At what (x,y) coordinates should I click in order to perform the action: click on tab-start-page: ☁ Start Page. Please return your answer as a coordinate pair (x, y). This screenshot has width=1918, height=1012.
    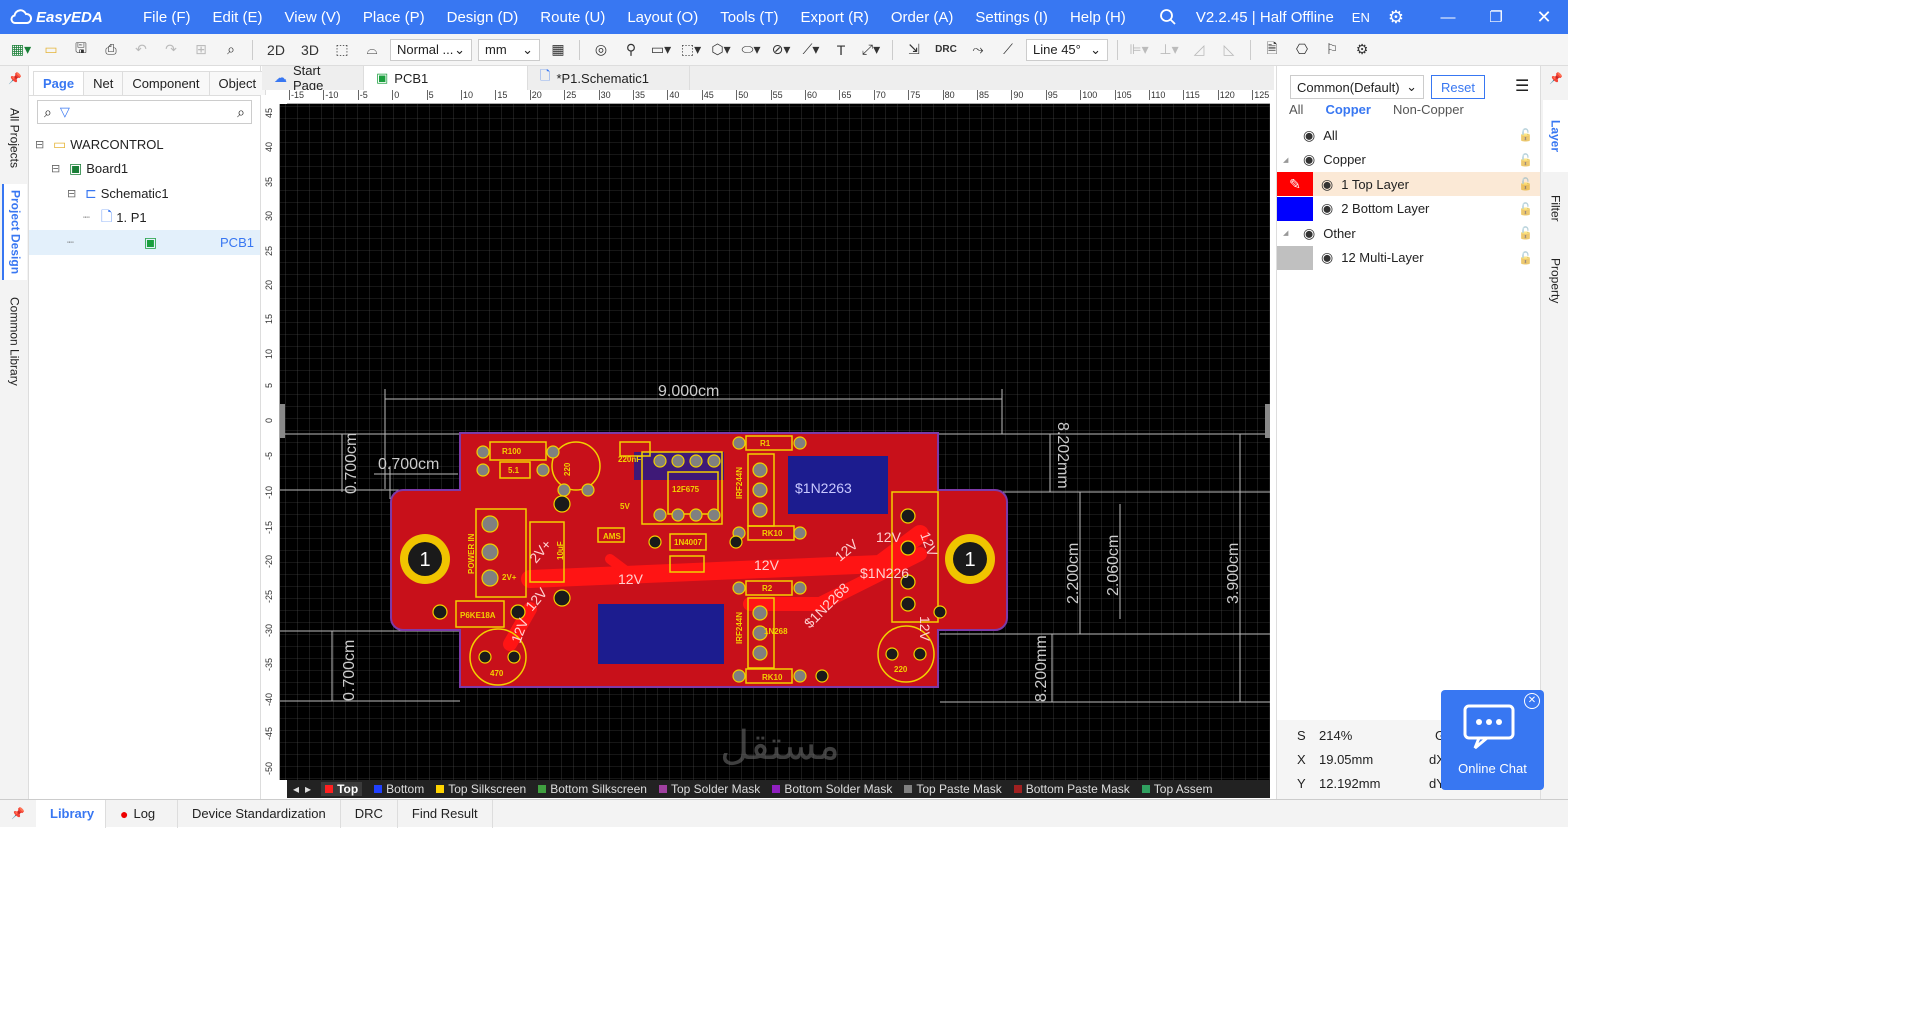
    Looking at the image, I should click on (313, 78).